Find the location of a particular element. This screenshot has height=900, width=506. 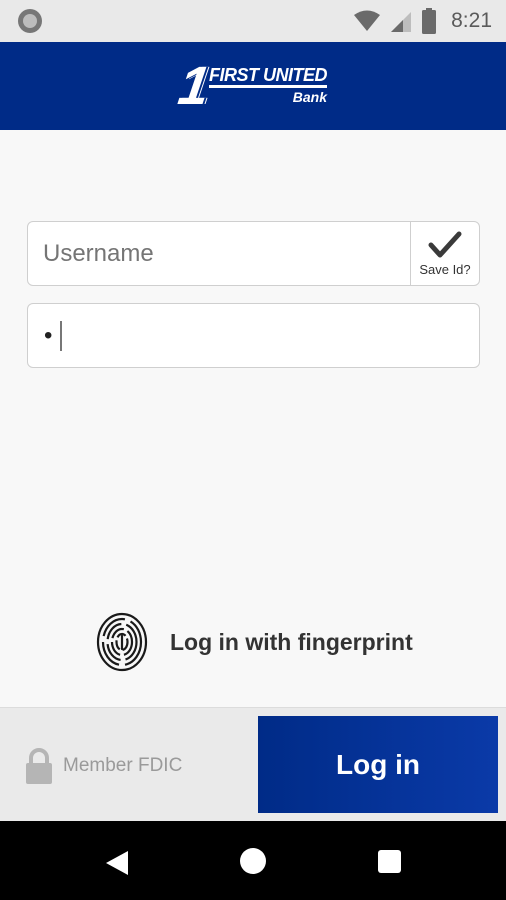

bank-logo: 1 FIRST UNITED Bank is located at coordinates (251, 86).